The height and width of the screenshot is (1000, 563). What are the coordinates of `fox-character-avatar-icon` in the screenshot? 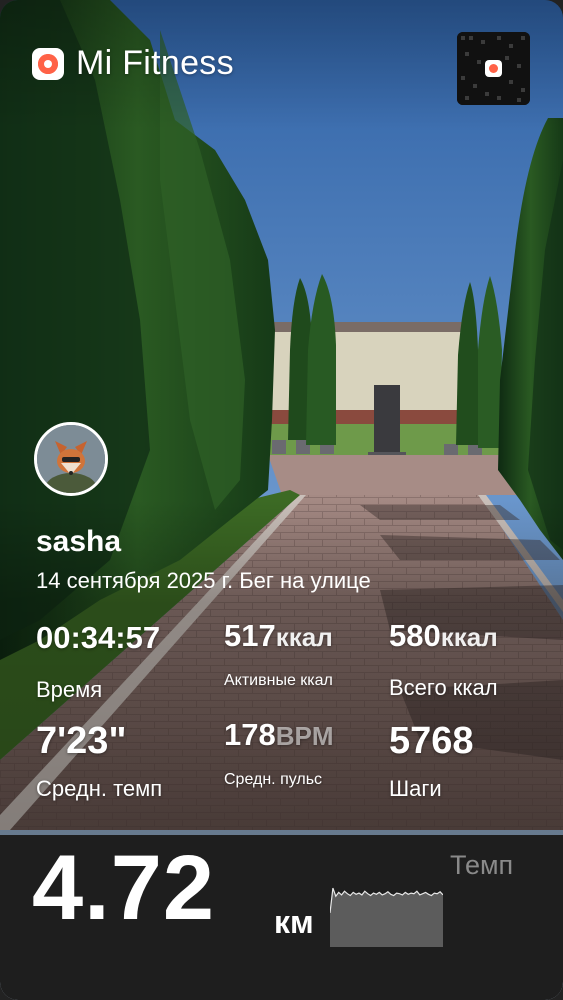 It's located at (71, 459).